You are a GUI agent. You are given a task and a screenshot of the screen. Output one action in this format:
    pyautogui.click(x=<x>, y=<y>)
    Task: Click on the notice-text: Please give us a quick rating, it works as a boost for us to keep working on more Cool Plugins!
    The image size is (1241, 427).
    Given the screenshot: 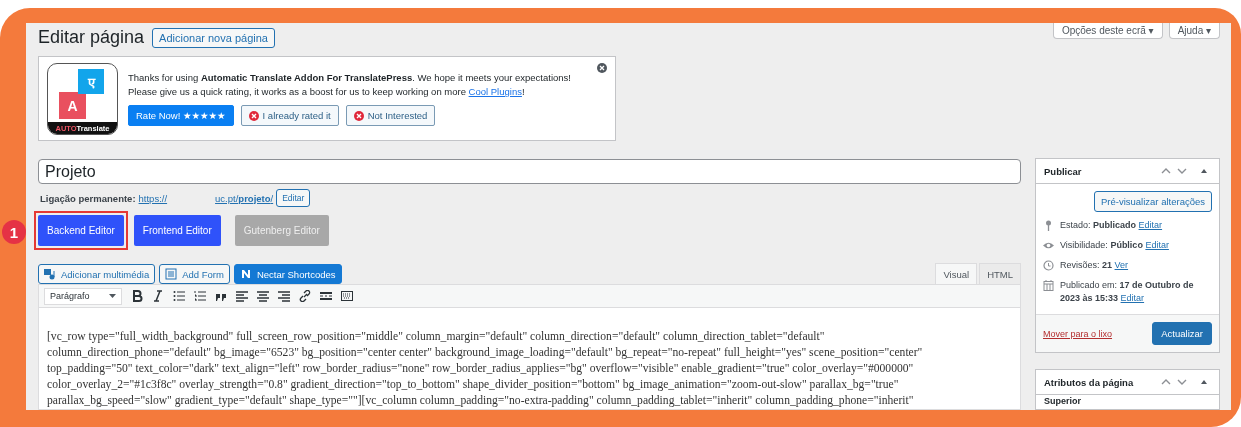 What is the action you would take?
    pyautogui.click(x=327, y=92)
    